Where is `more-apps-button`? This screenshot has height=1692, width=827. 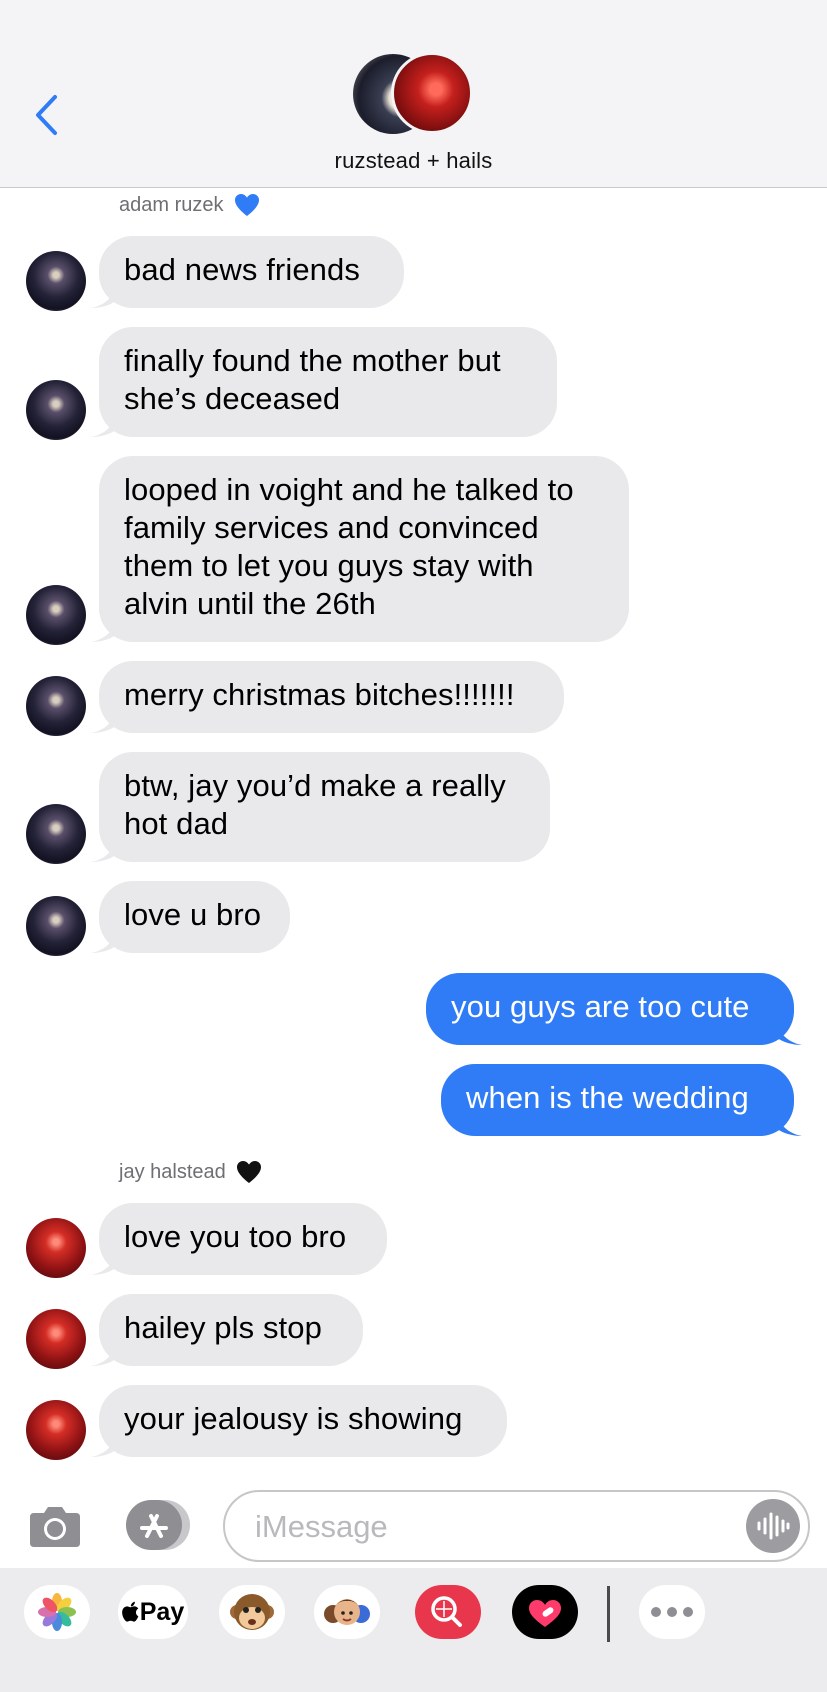 more-apps-button is located at coordinates (672, 1612).